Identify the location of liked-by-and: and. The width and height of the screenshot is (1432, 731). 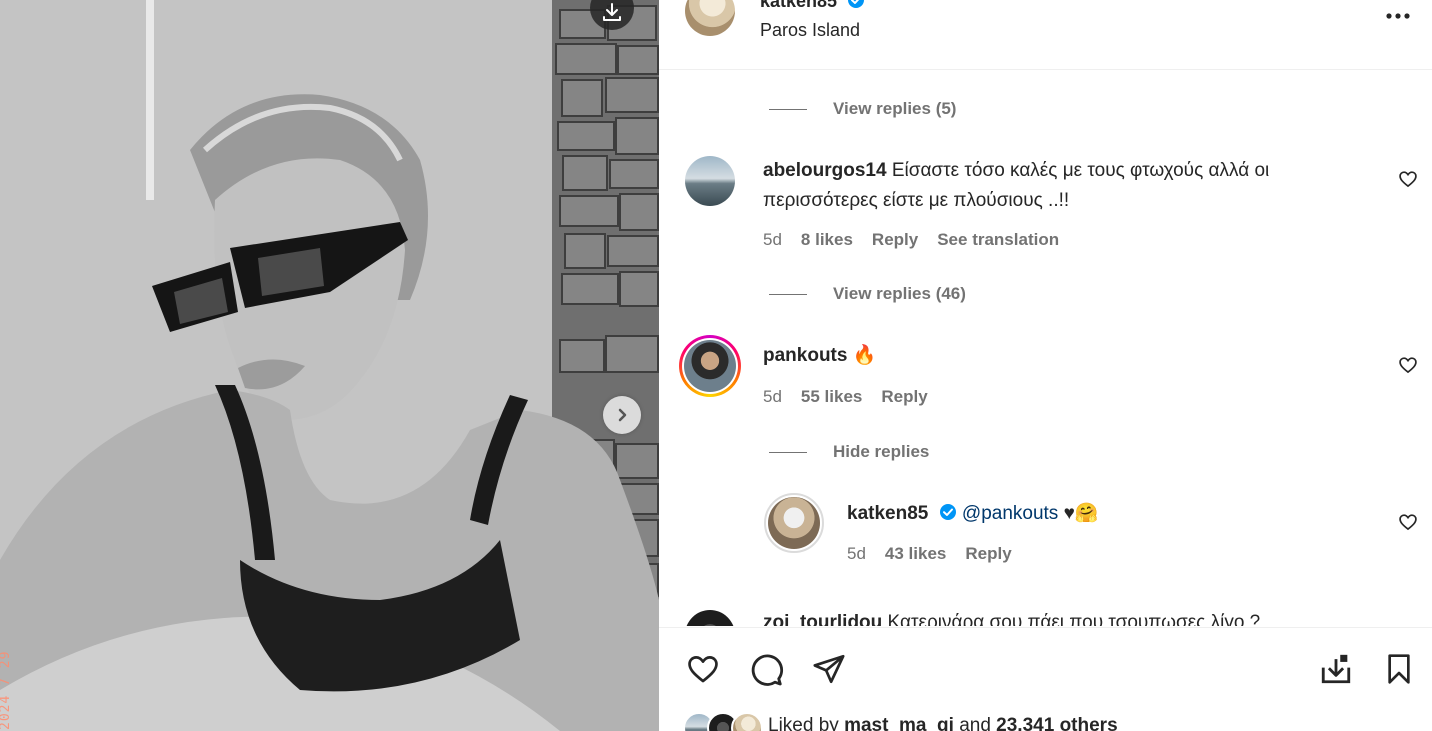
(975, 723).